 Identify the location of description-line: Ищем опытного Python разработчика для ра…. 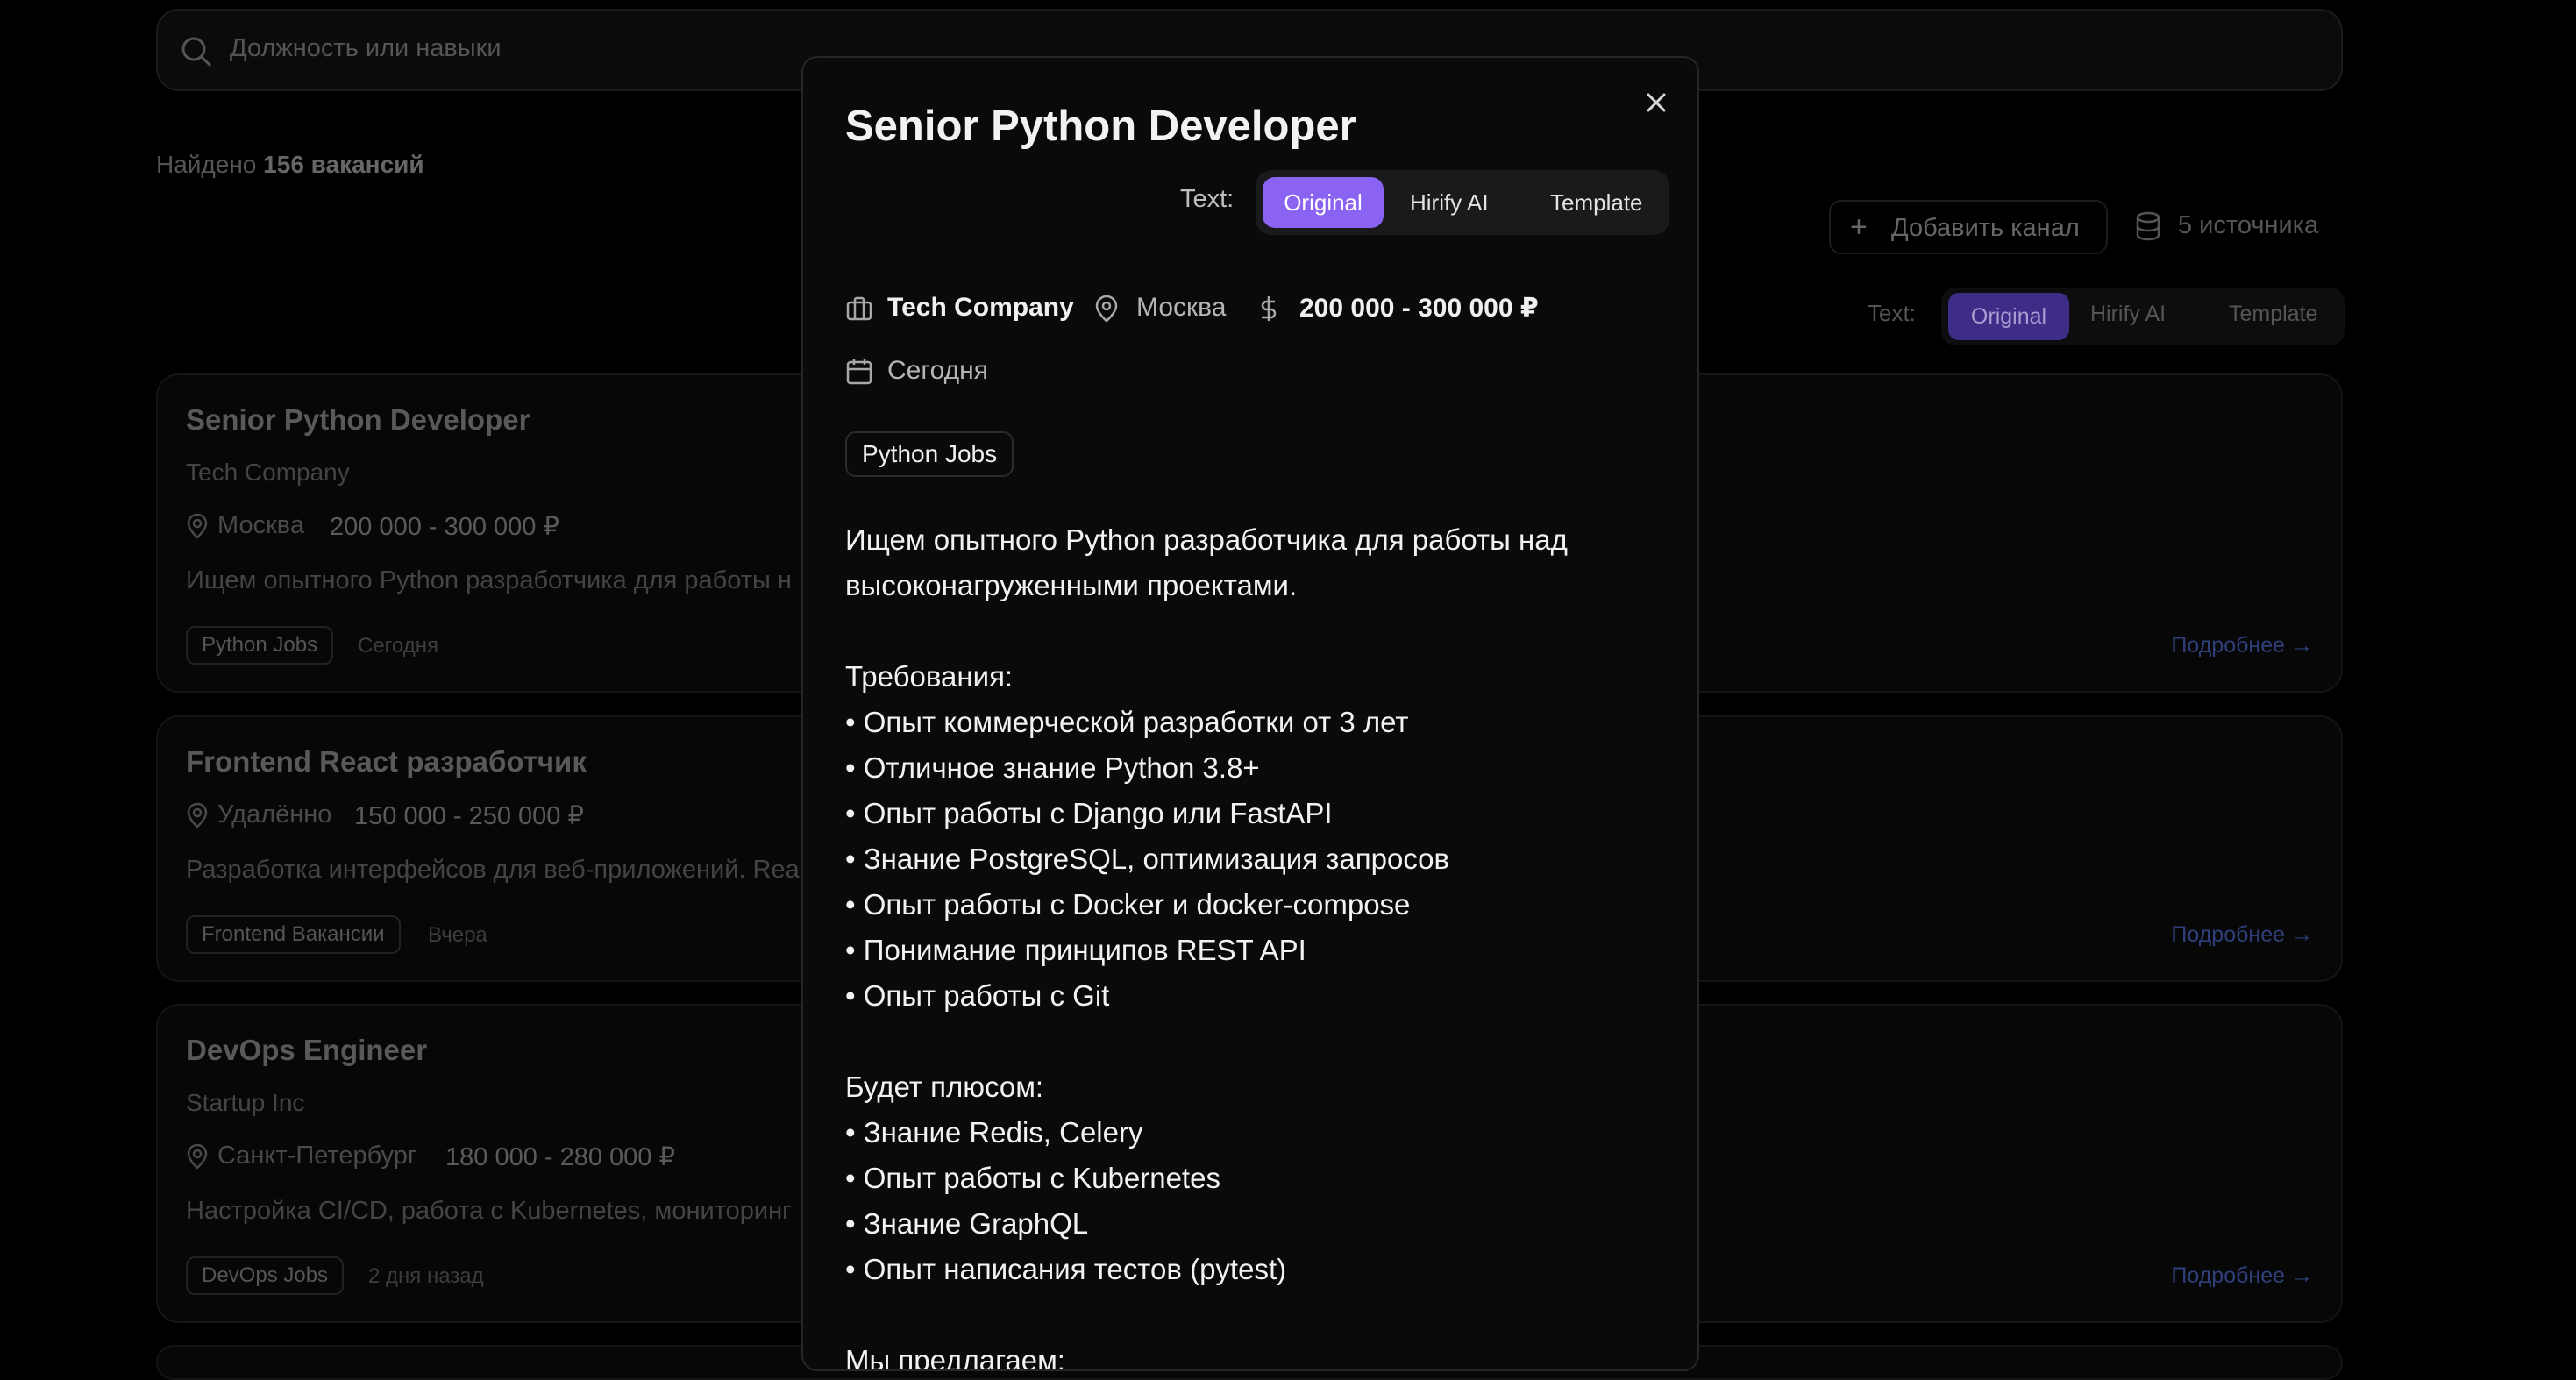
(1206, 539).